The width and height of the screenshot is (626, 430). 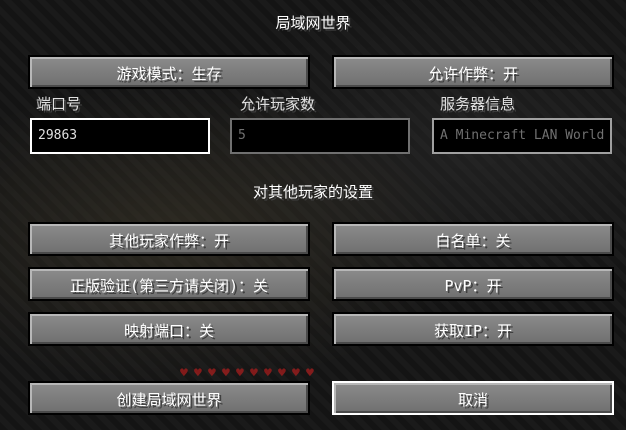 What do you see at coordinates (320, 136) in the screenshot?
I see `max-players-input: 5` at bounding box center [320, 136].